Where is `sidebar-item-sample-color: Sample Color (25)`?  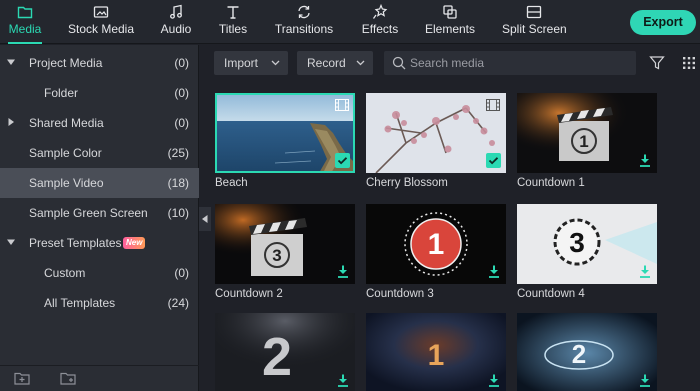
sidebar-item-sample-color: Sample Color (25) is located at coordinates (99, 153).